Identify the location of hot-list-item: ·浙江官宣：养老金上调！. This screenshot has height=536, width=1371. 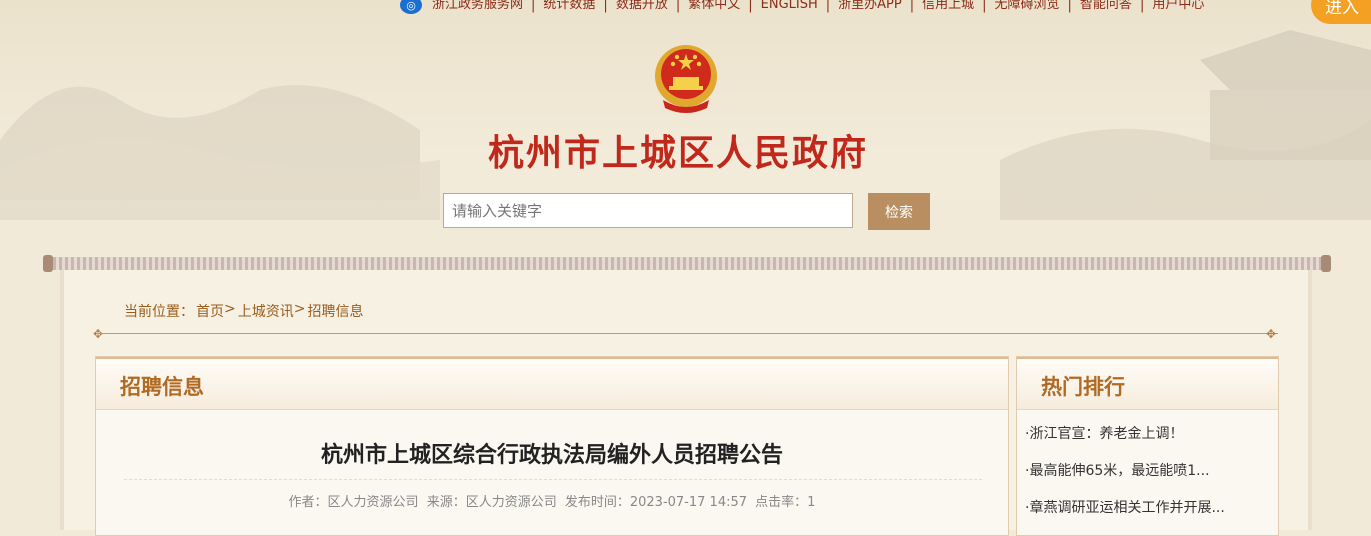
(1125, 441).